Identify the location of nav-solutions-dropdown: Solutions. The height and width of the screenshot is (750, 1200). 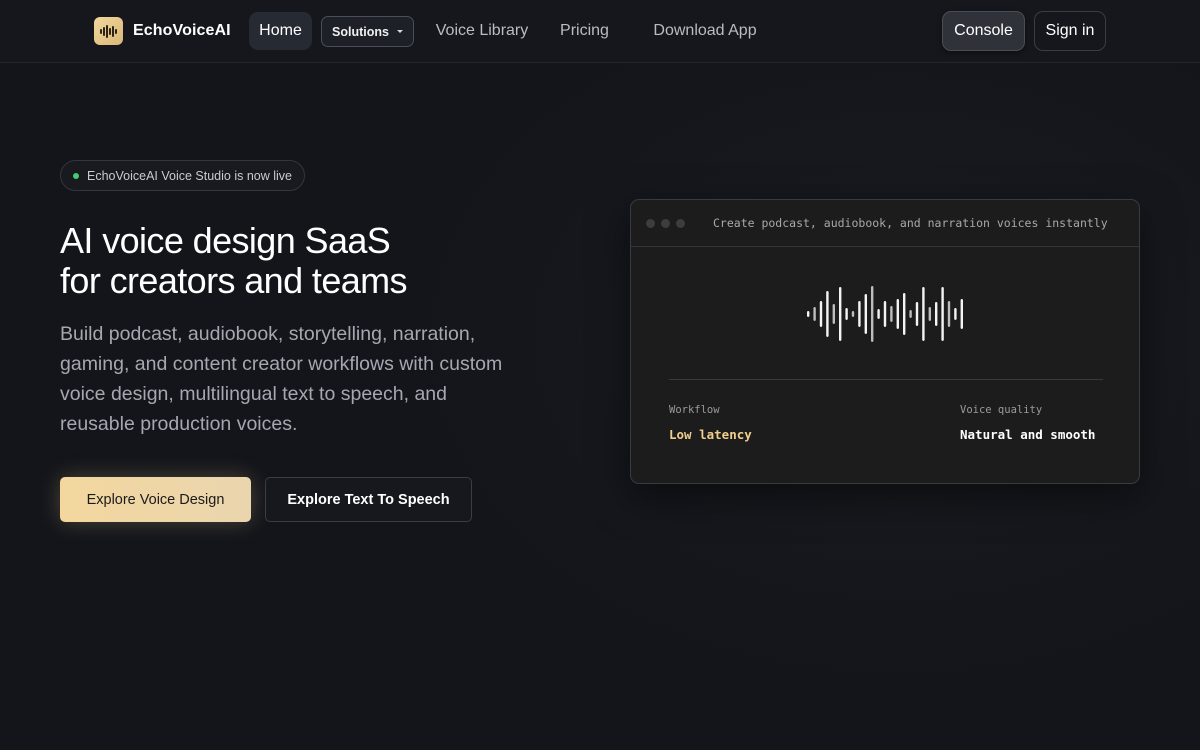
(367, 31).